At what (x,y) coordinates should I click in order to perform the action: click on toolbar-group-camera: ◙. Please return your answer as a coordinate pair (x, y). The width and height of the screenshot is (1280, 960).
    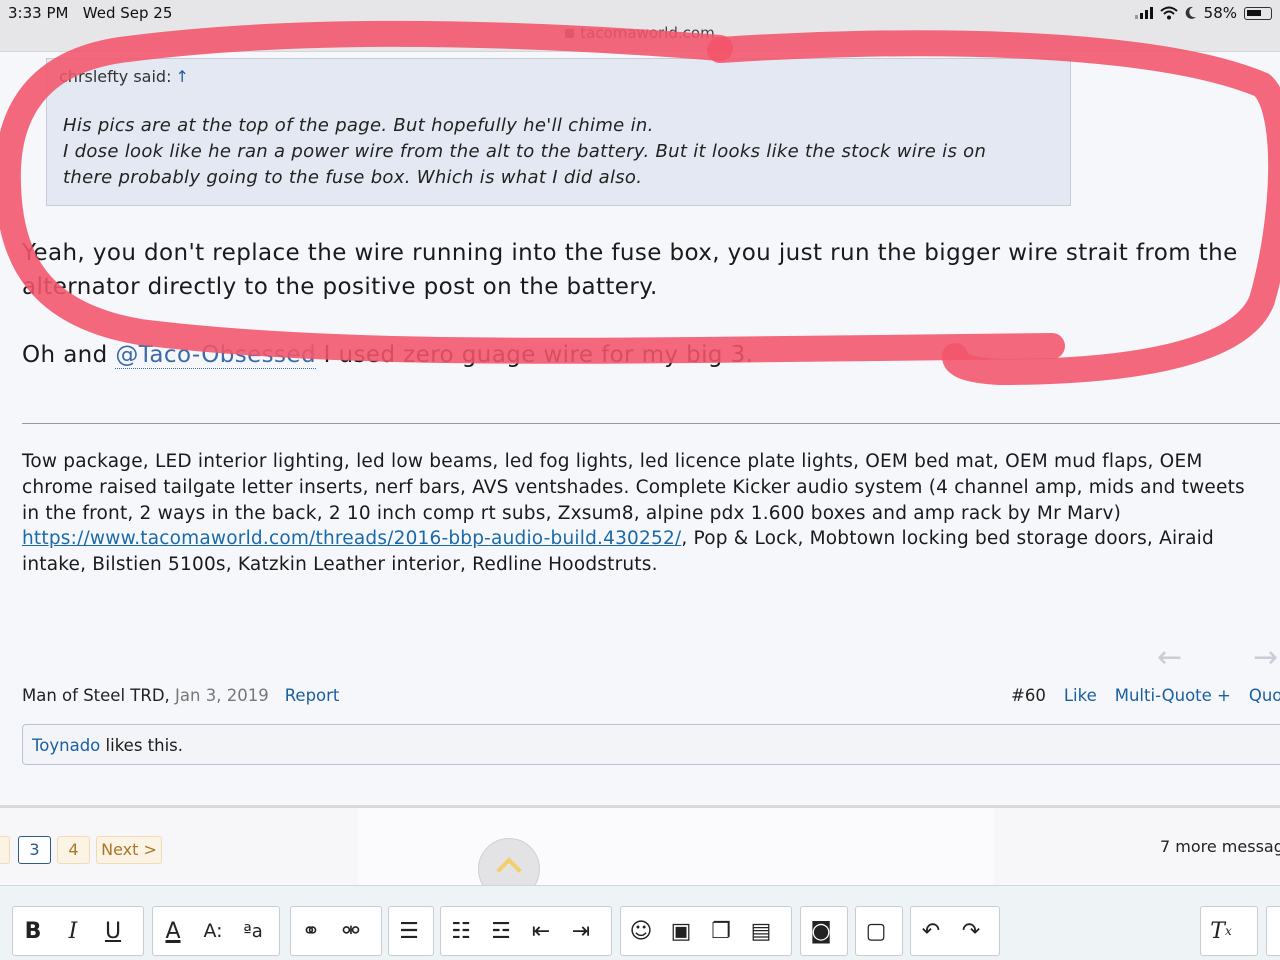
    Looking at the image, I should click on (824, 931).